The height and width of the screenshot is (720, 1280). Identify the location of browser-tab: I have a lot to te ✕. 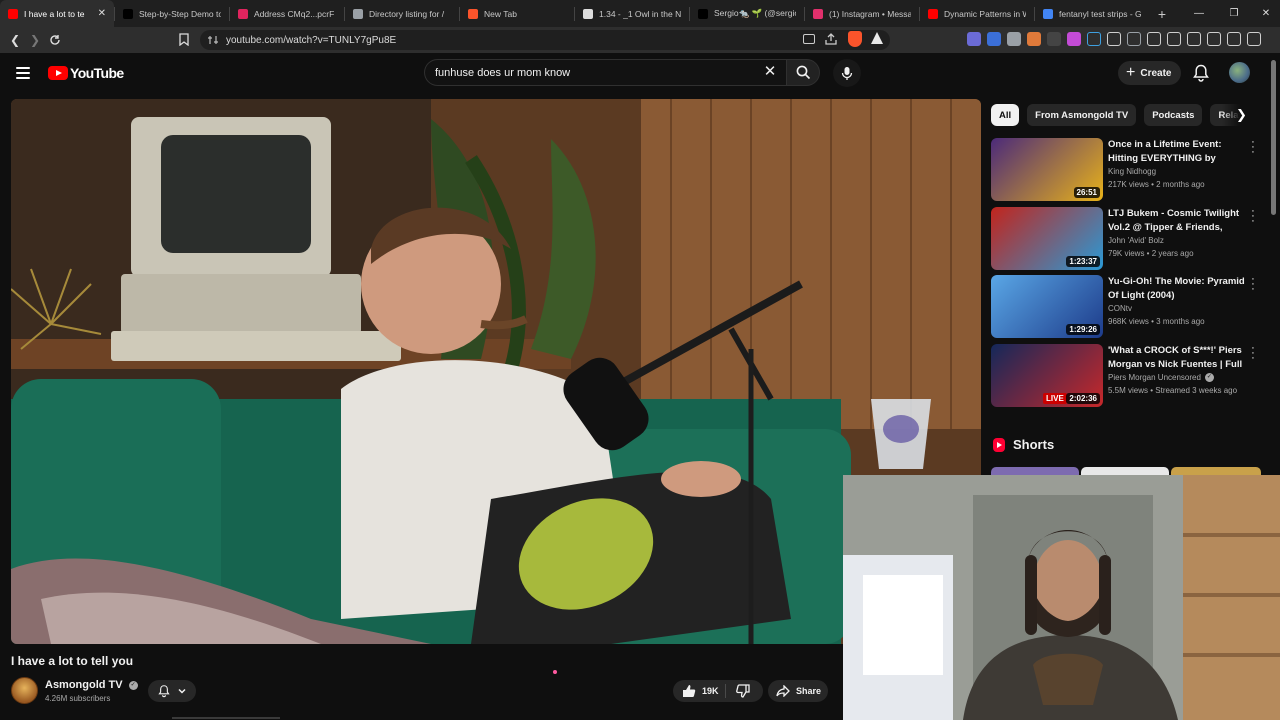
(57, 13).